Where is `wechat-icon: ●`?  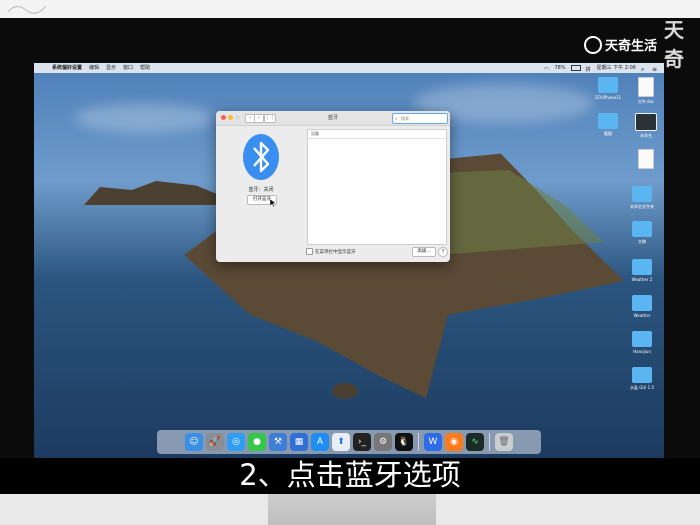
wechat-icon: ● is located at coordinates (257, 442).